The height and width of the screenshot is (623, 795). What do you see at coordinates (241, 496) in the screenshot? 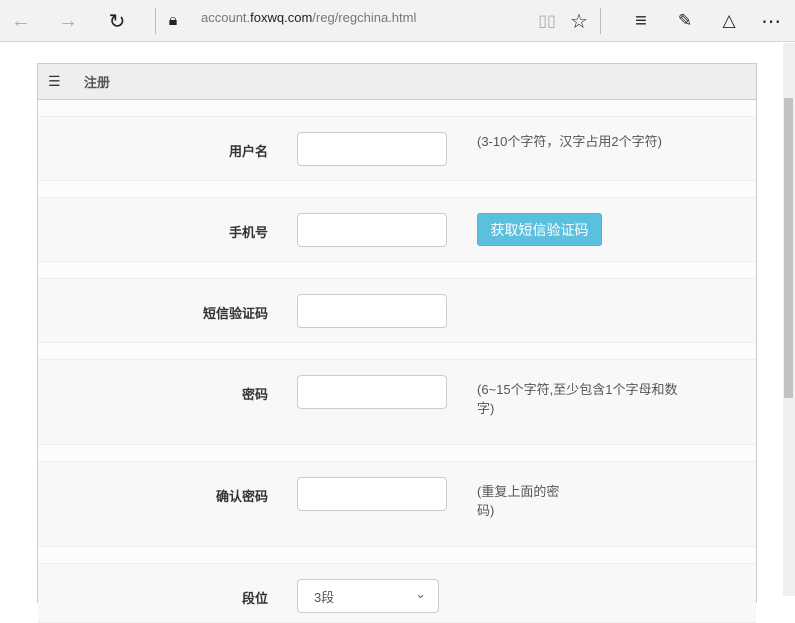
I see `confirm-label: 确认密码` at bounding box center [241, 496].